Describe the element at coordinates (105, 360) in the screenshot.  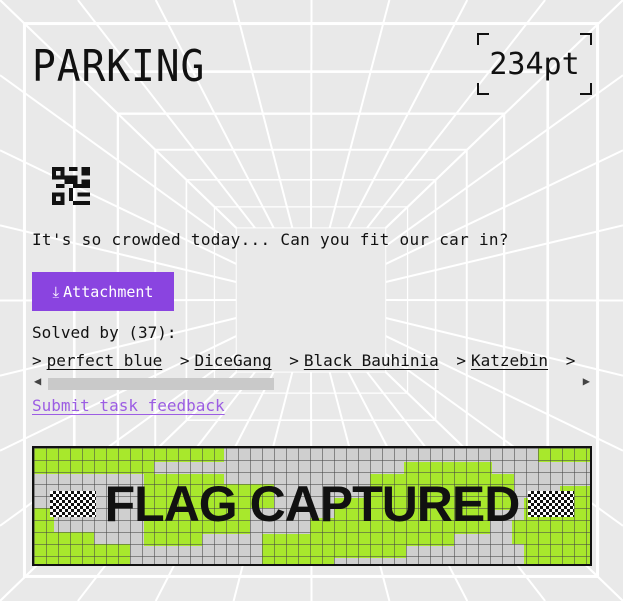
I see `solver-name: perfect blue` at that location.